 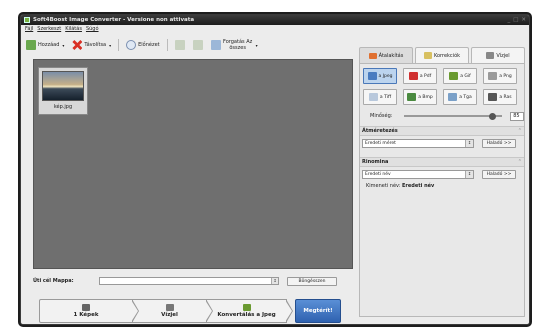 I want to click on remove-icon, so click(x=77, y=45).